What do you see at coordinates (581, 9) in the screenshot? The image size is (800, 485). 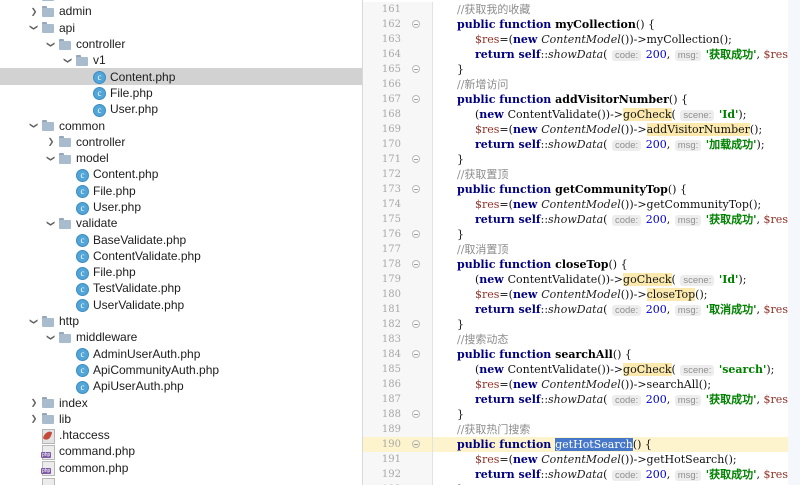 I see `code-line-161: 161 //获取我的收藏` at bounding box center [581, 9].